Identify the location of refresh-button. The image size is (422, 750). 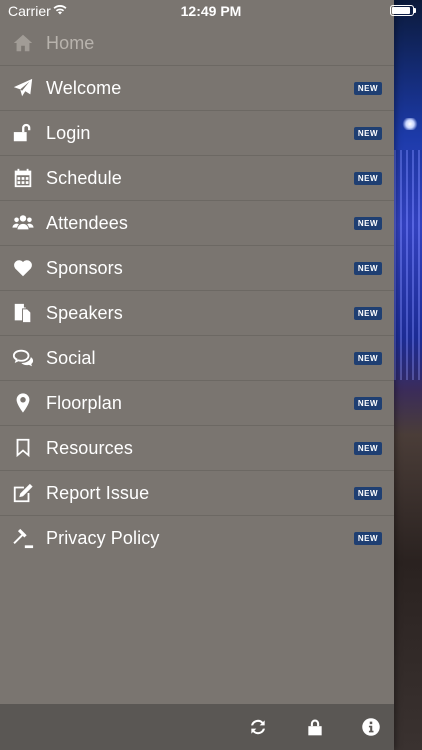
(258, 727).